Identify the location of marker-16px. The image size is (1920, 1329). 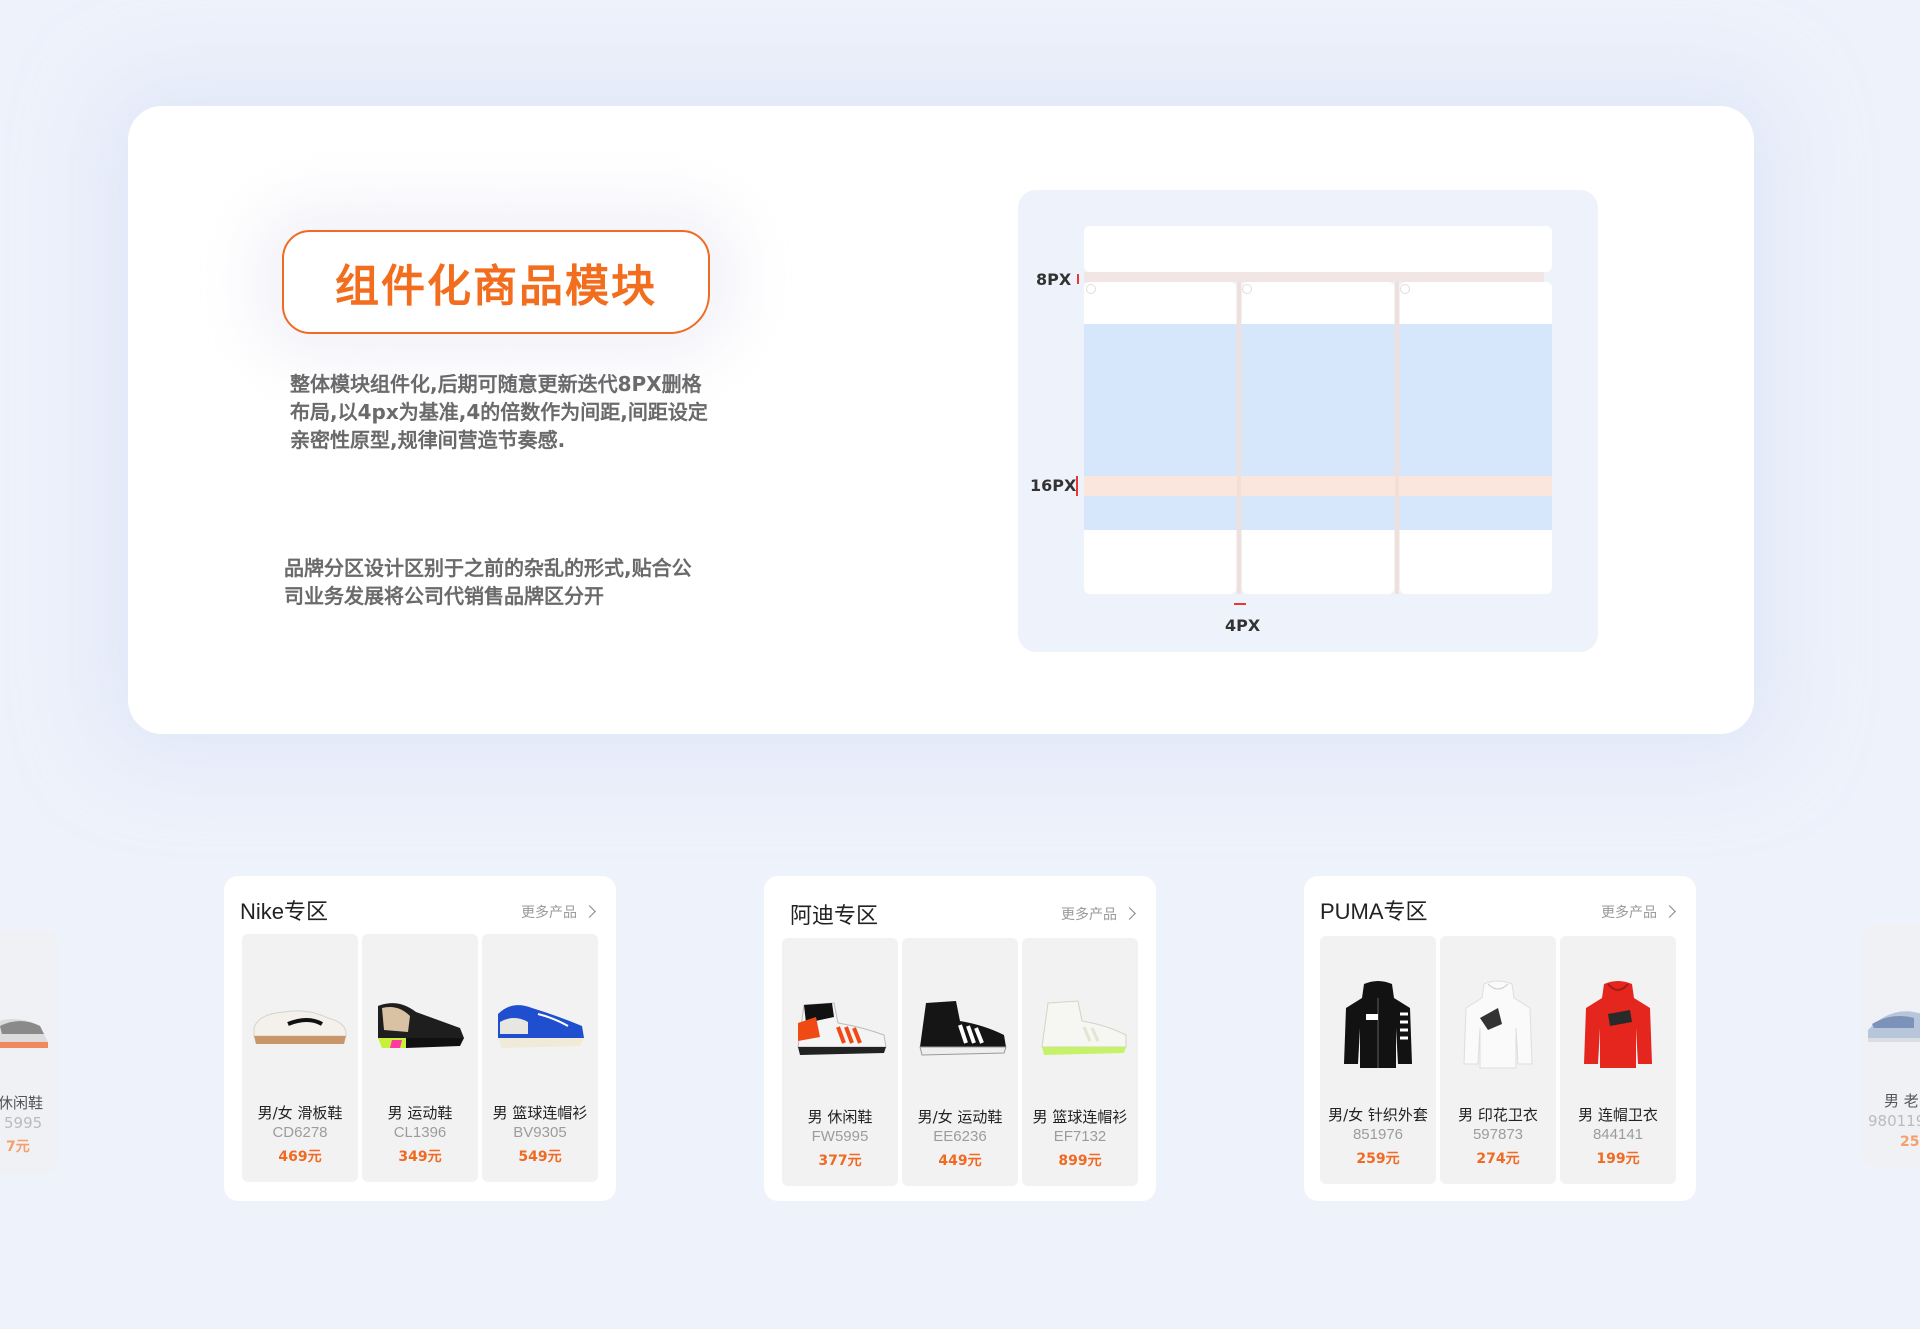
(1077, 486).